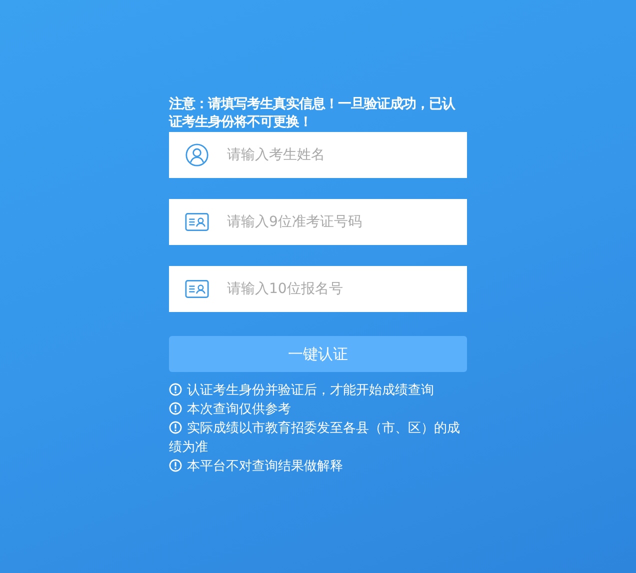 Image resolution: width=636 pixels, height=573 pixels. Describe the element at coordinates (318, 354) in the screenshot. I see `submit-button: 一键认证` at that location.